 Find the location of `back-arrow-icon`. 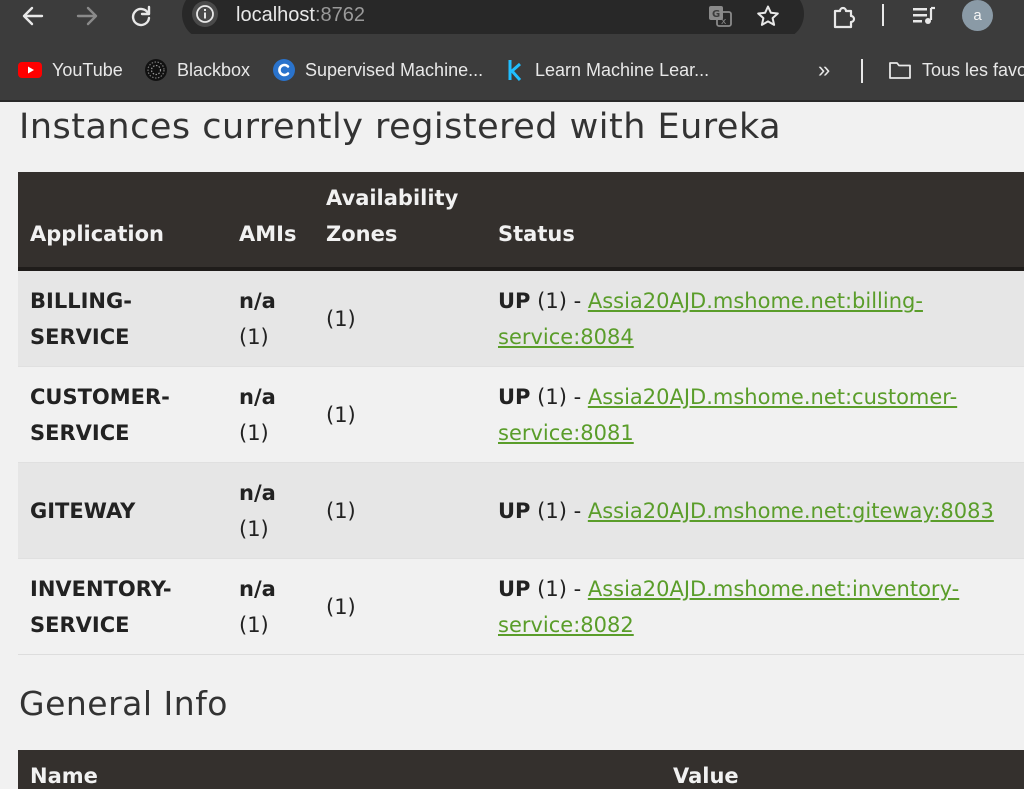

back-arrow-icon is located at coordinates (33, 16).